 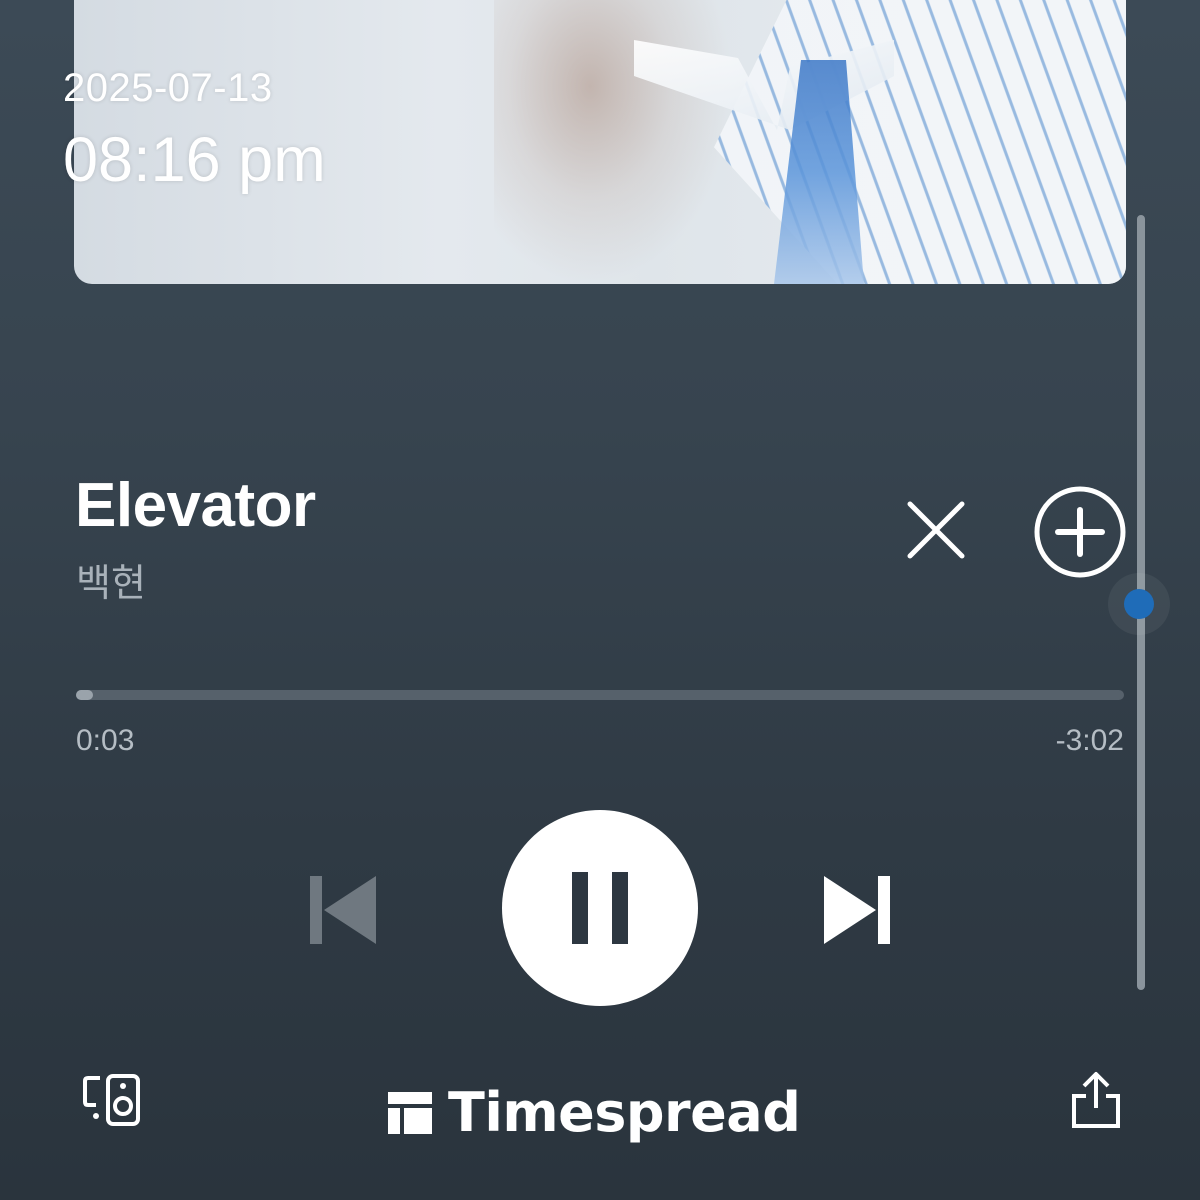 What do you see at coordinates (84, 695) in the screenshot?
I see `progress-bar-fill` at bounding box center [84, 695].